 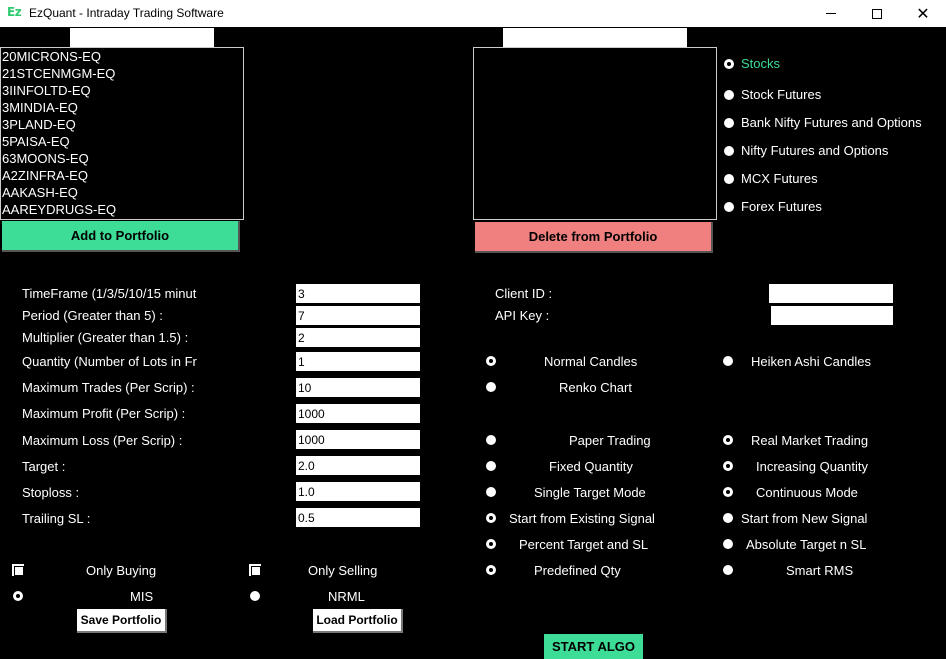 I want to click on multiplier-input, so click(x=358, y=337).